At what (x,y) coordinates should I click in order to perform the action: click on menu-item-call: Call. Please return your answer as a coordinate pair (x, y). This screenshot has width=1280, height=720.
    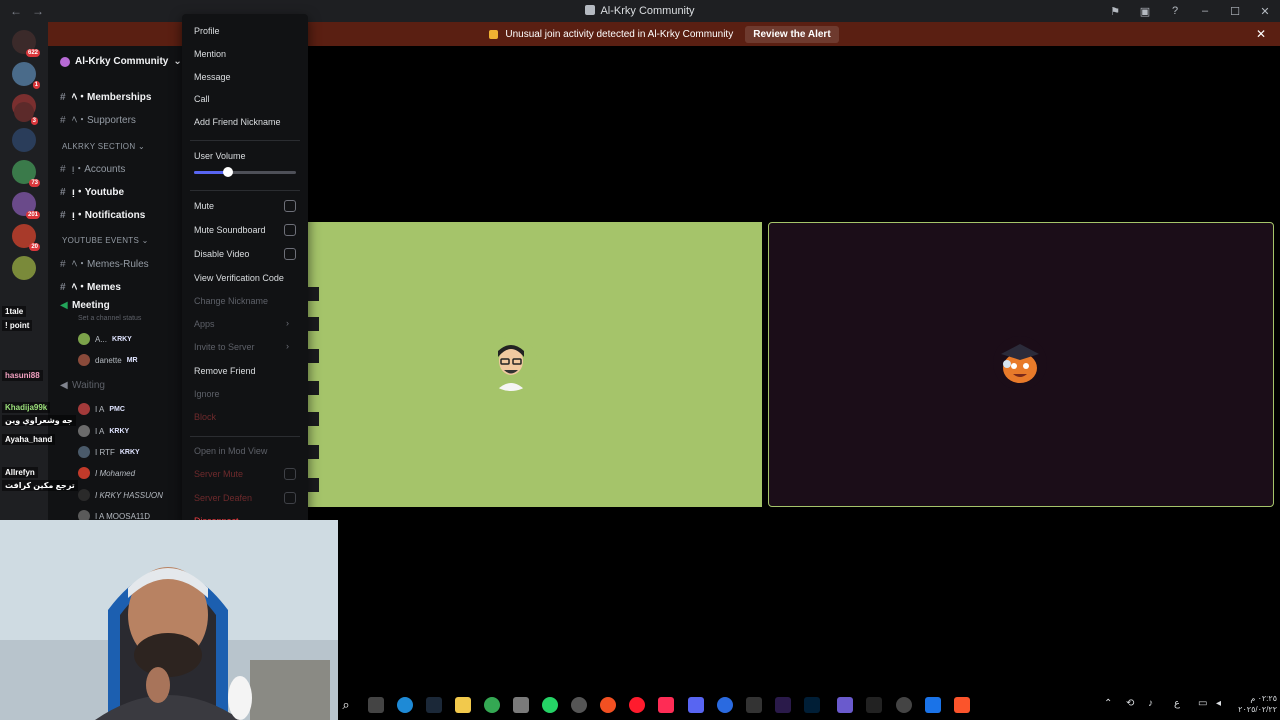
    Looking at the image, I should click on (202, 99).